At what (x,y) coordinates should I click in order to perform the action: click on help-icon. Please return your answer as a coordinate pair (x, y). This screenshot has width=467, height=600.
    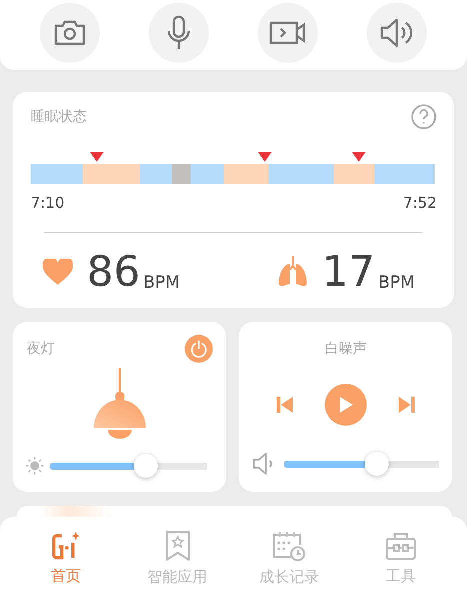
    Looking at the image, I should click on (424, 117).